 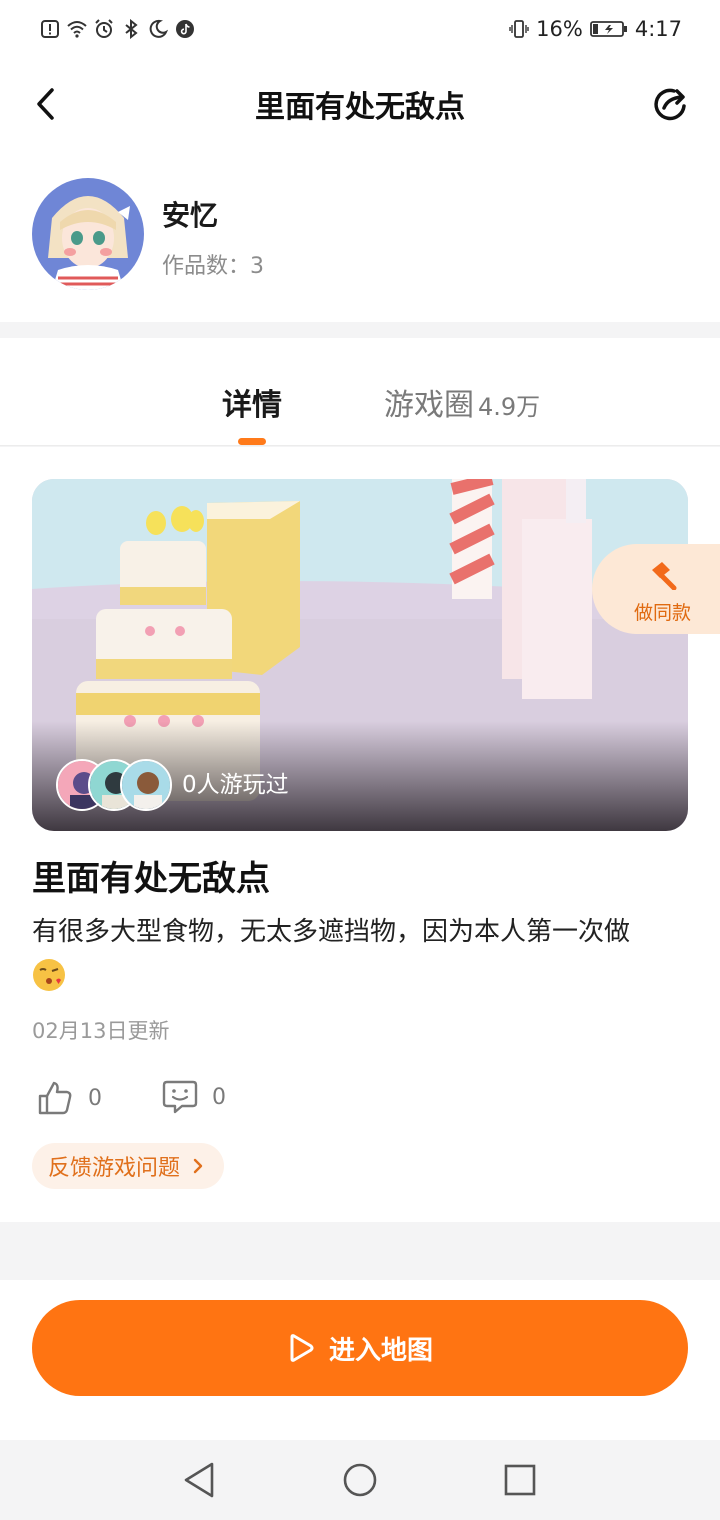 I want to click on tab-indicator, so click(x=252, y=441).